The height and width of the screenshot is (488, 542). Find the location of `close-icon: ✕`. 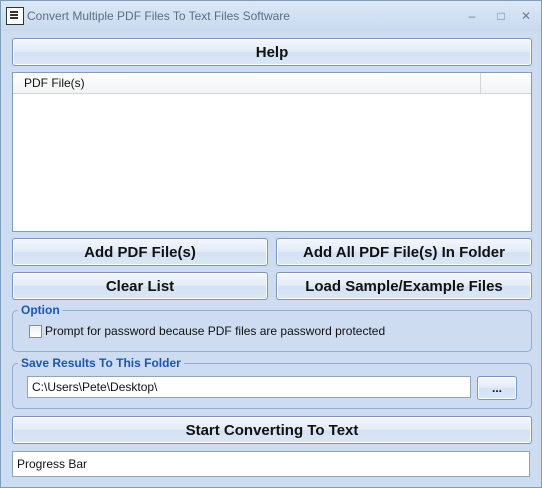

close-icon: ✕ is located at coordinates (526, 16).